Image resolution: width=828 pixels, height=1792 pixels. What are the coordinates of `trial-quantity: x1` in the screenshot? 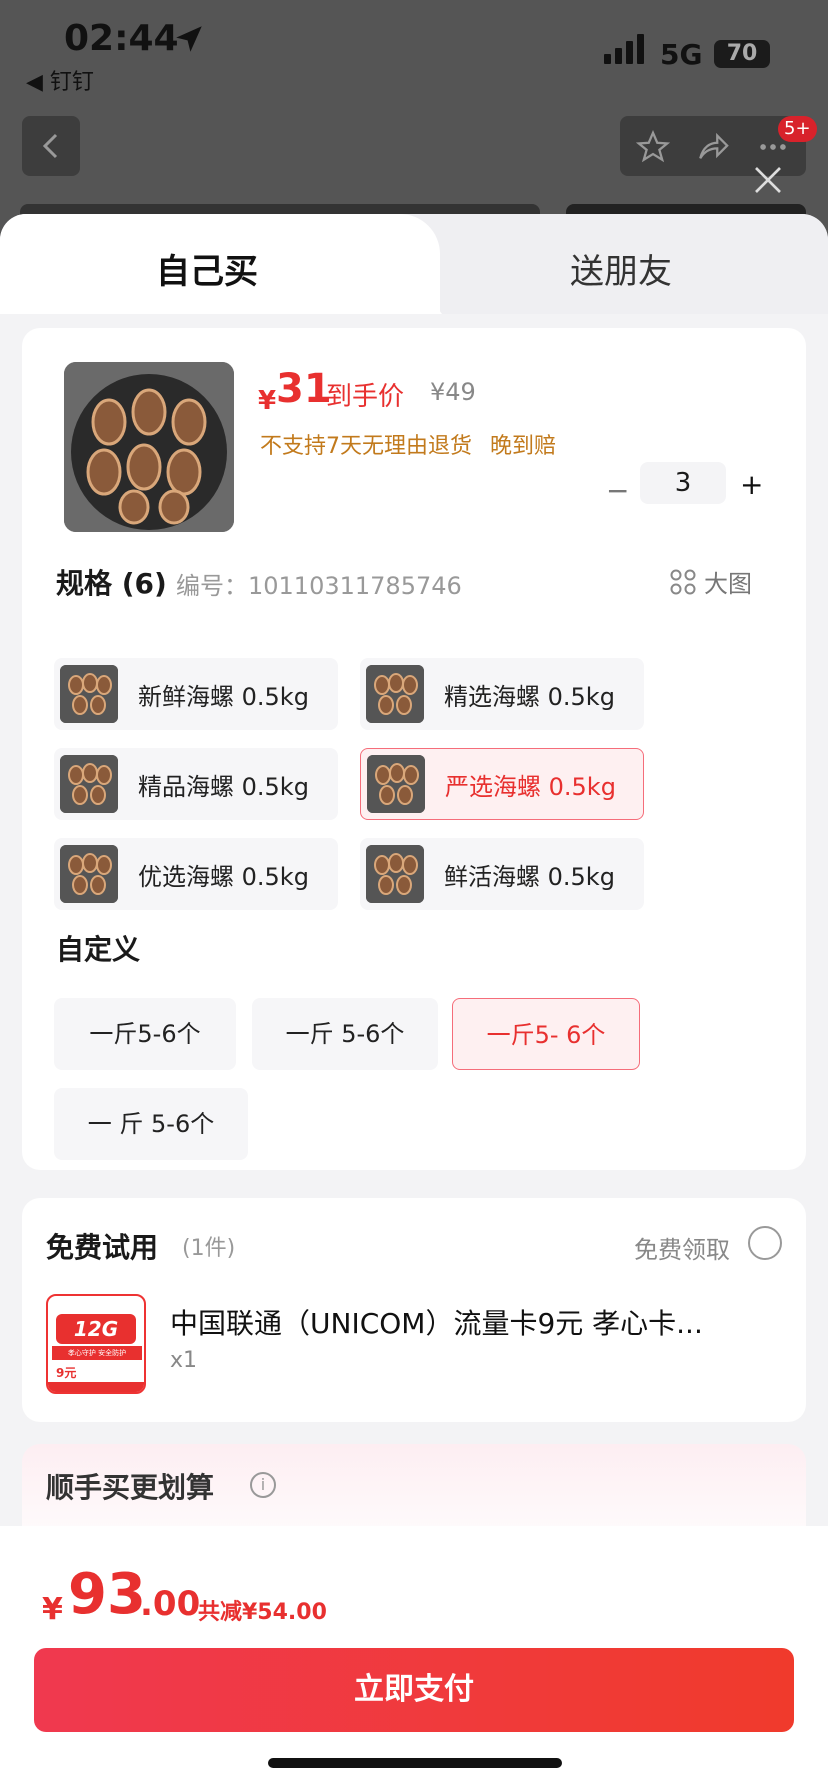 It's located at (184, 1360).